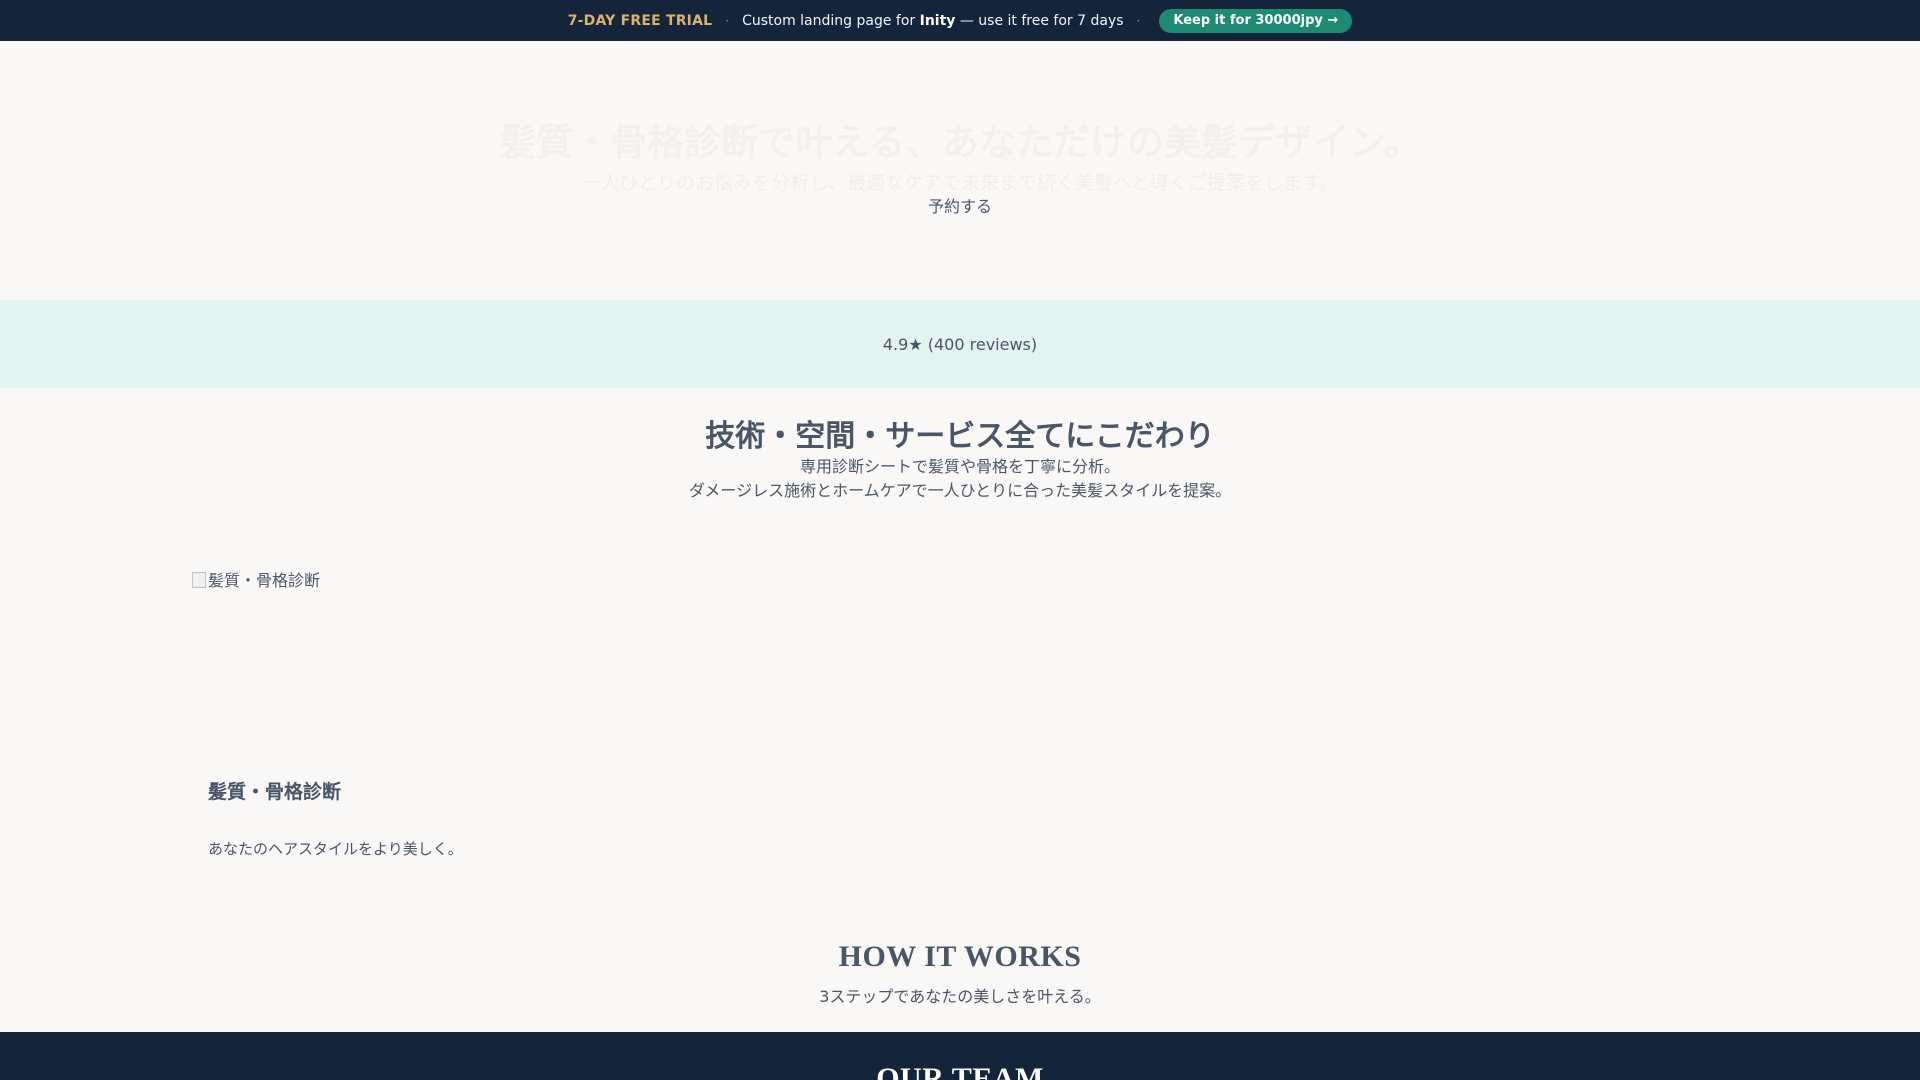  Describe the element at coordinates (959, 466) in the screenshot. I see `features-desc-line-1: 専用診断シートで髪質や骨格を丁寧に分析。` at that location.